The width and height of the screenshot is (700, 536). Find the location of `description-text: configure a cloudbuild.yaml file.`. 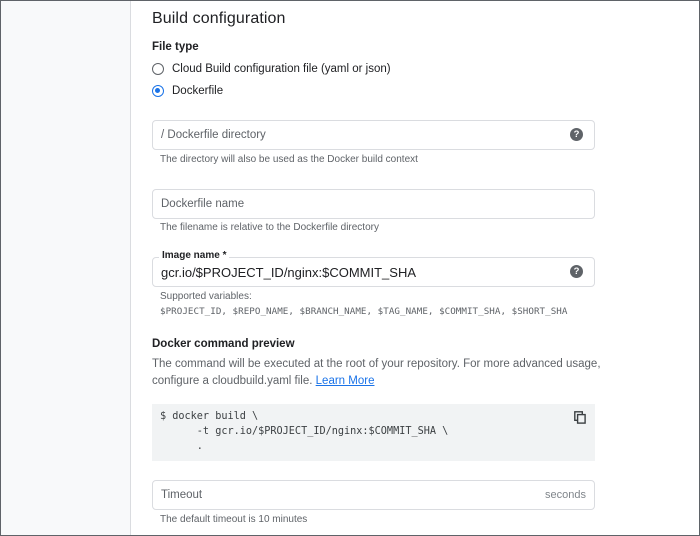

description-text: configure a cloudbuild.yaml file. is located at coordinates (232, 381).